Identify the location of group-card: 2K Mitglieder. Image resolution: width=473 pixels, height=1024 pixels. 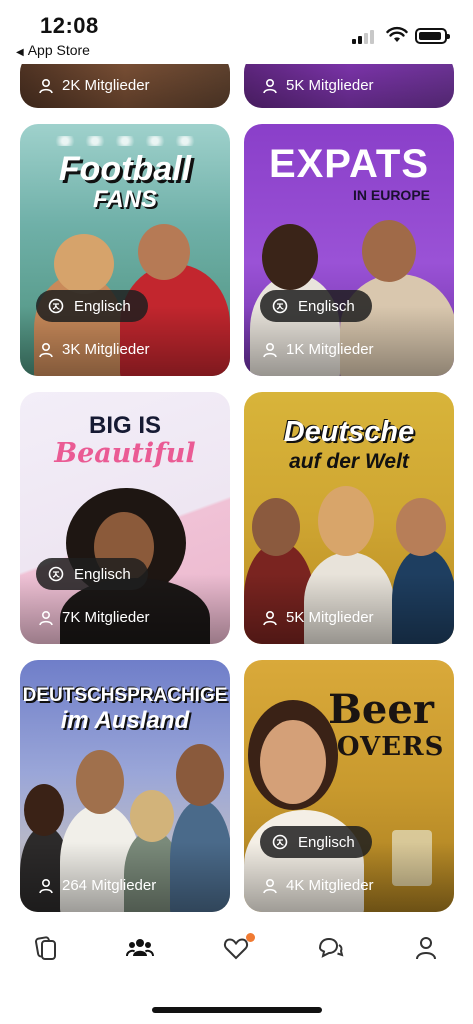
(125, 86).